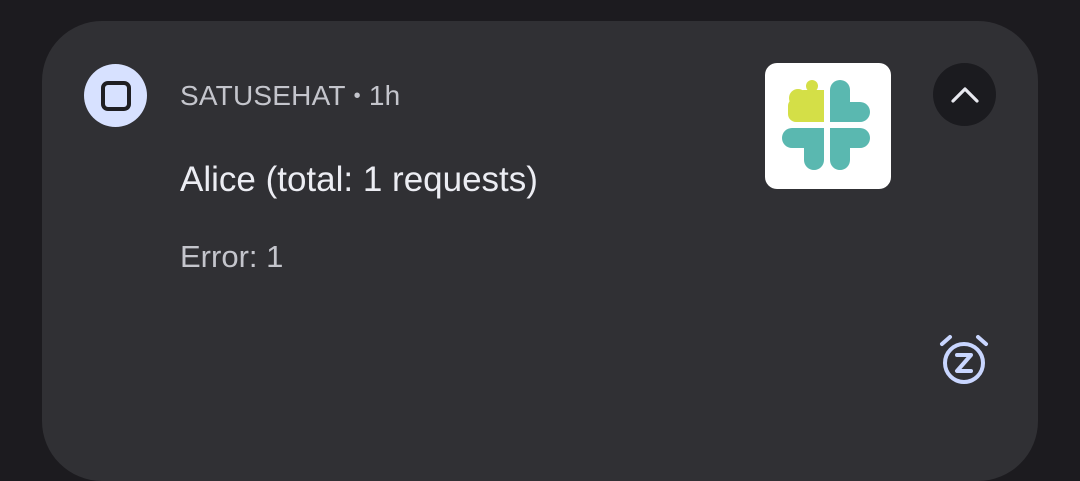 The width and height of the screenshot is (1080, 481). Describe the element at coordinates (828, 126) in the screenshot. I see `satusehat-logo` at that location.